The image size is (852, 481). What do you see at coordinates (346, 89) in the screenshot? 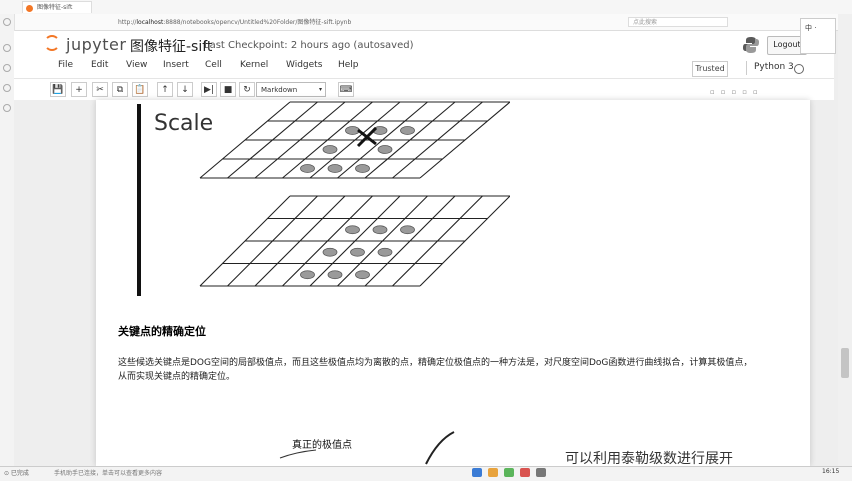
I see `keyboard-shortcuts-button: ⌨` at bounding box center [346, 89].